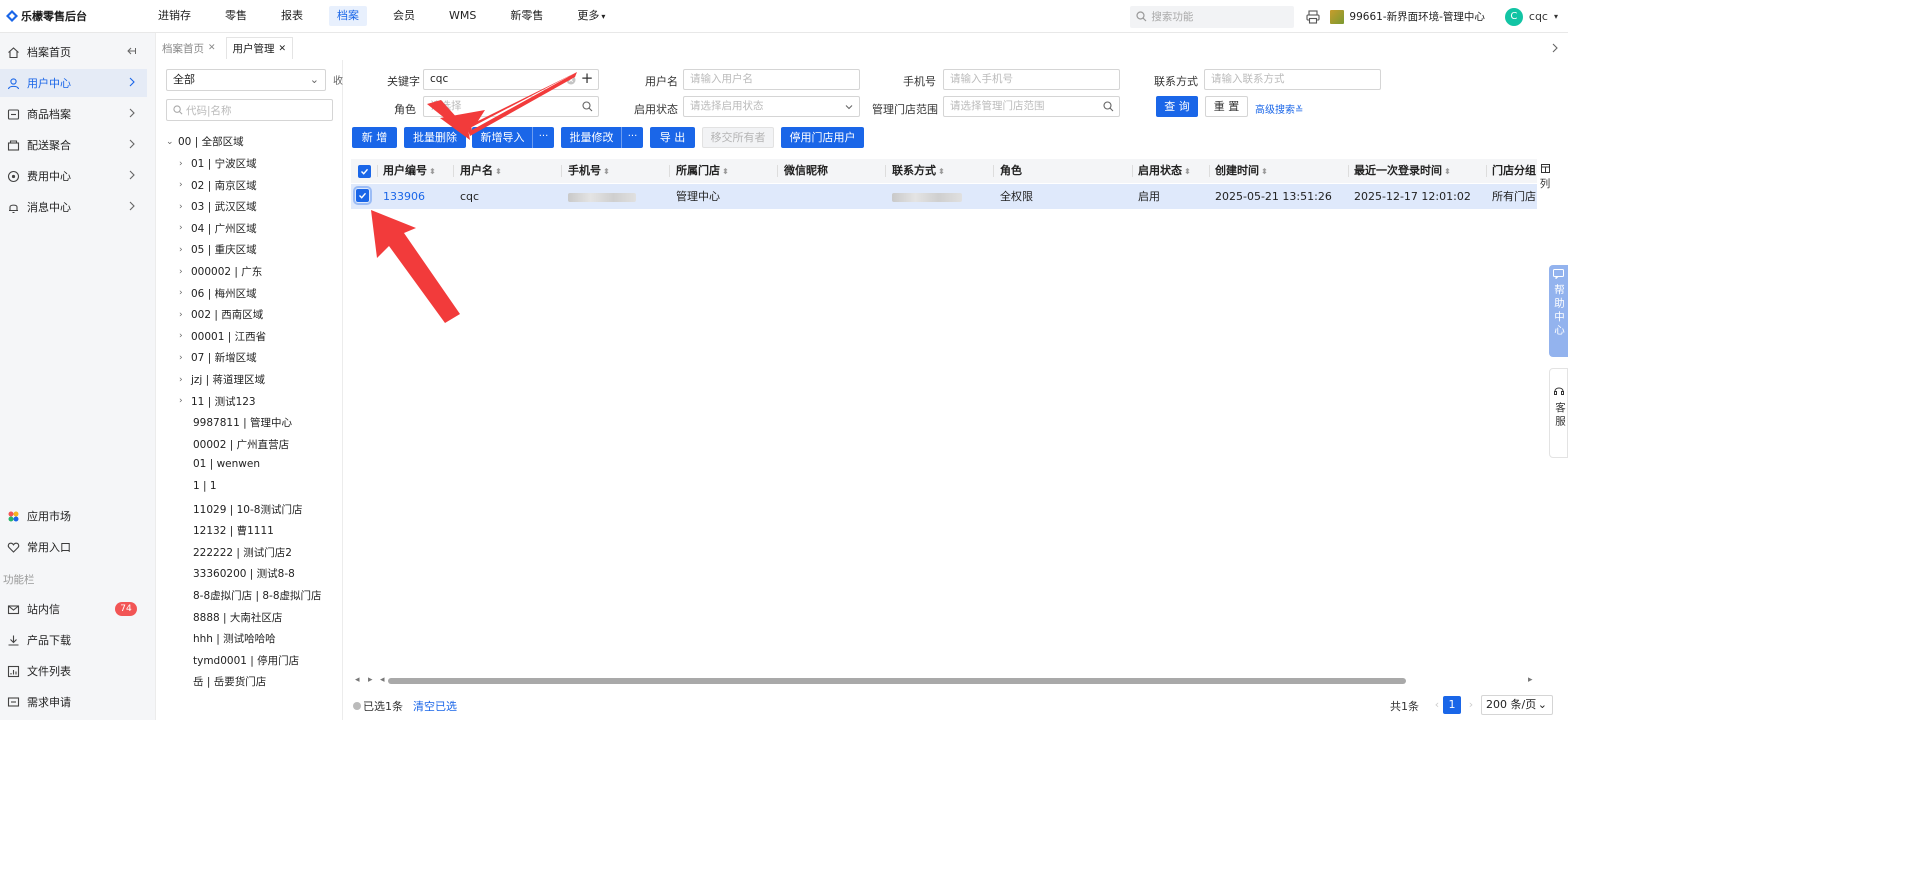 Image resolution: width=1907 pixels, height=876 pixels. I want to click on username-input: 请输入用户名, so click(771, 79).